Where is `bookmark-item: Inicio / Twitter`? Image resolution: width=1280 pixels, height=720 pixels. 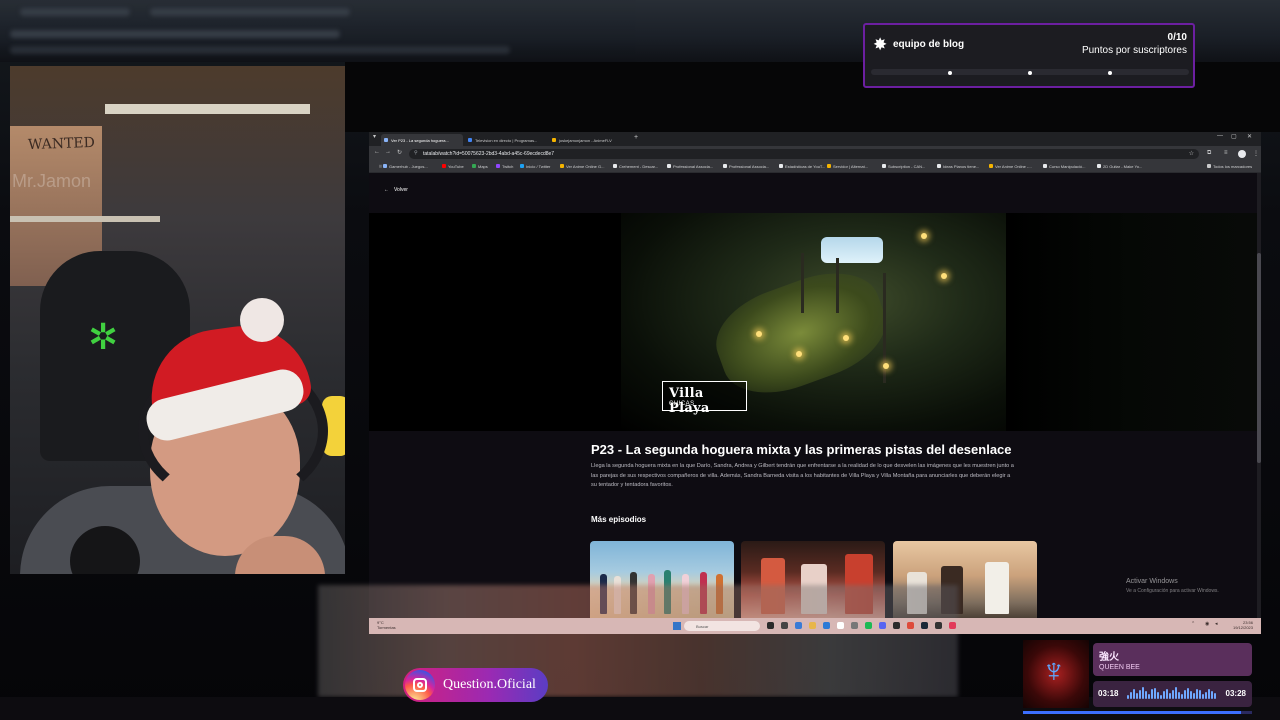
bookmark-item: Inicio / Twitter is located at coordinates (535, 166).